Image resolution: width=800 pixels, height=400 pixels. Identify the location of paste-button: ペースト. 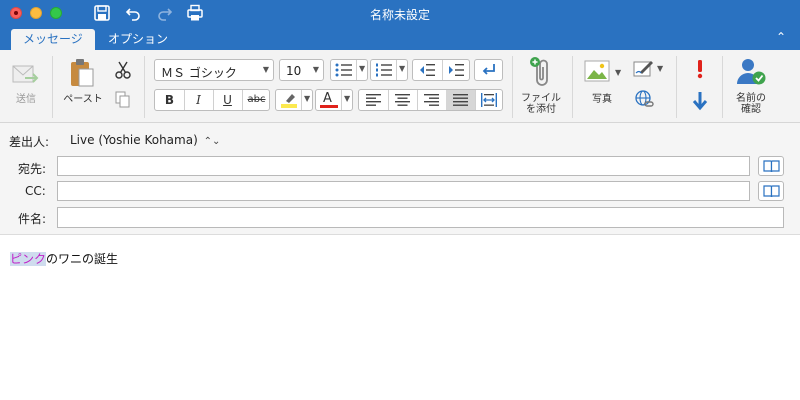
(83, 85).